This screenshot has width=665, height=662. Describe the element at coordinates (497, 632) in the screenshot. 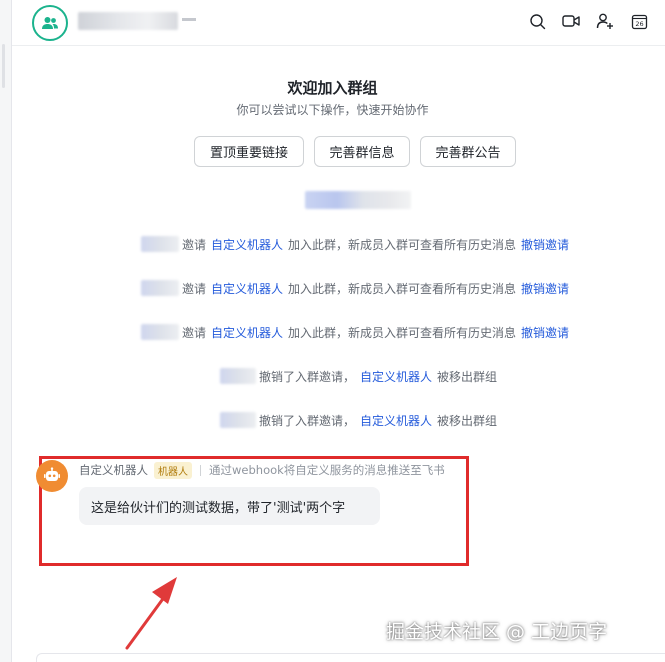

I see `watermark: 掘金技术社区 @ 工边页字` at that location.